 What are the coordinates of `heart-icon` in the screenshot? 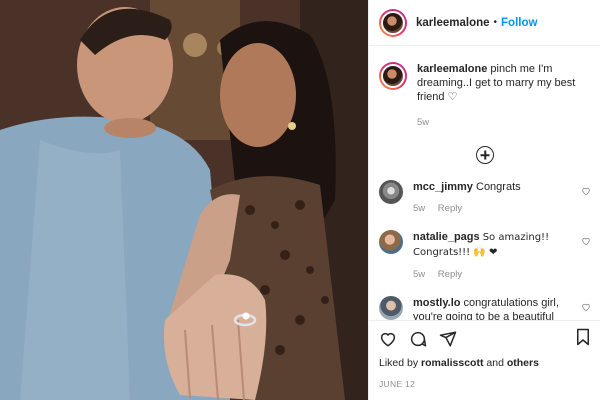 It's located at (388, 339).